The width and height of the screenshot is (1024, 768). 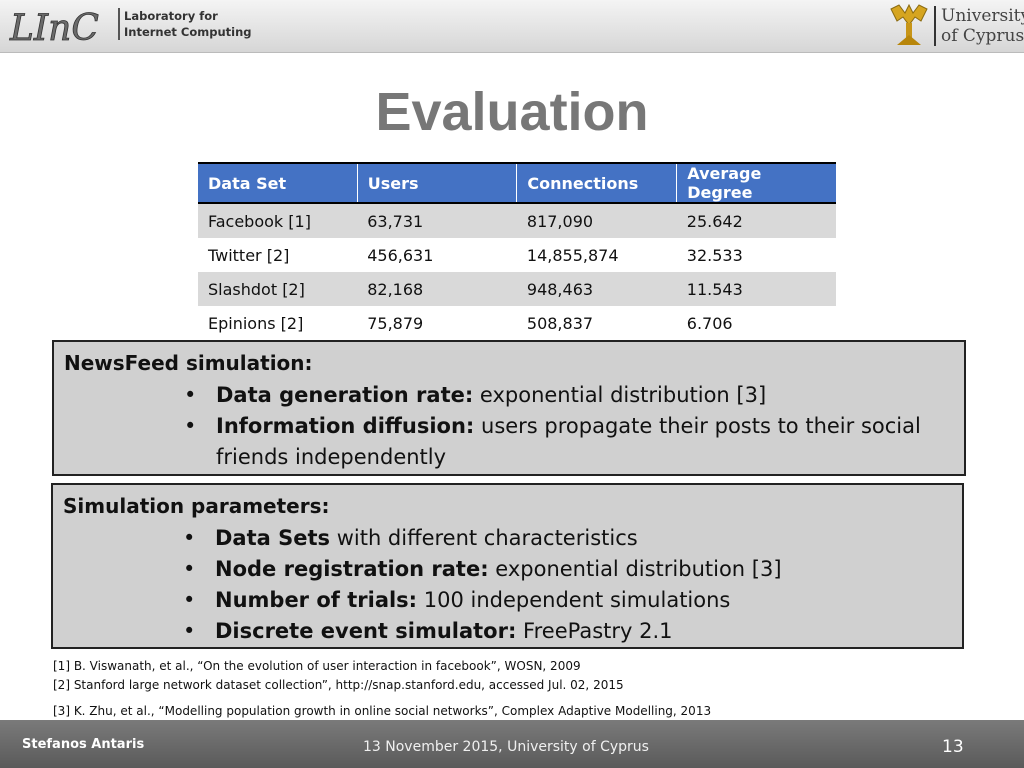 What do you see at coordinates (756, 220) in the screenshot?
I see `table-cell: 25.642` at bounding box center [756, 220].